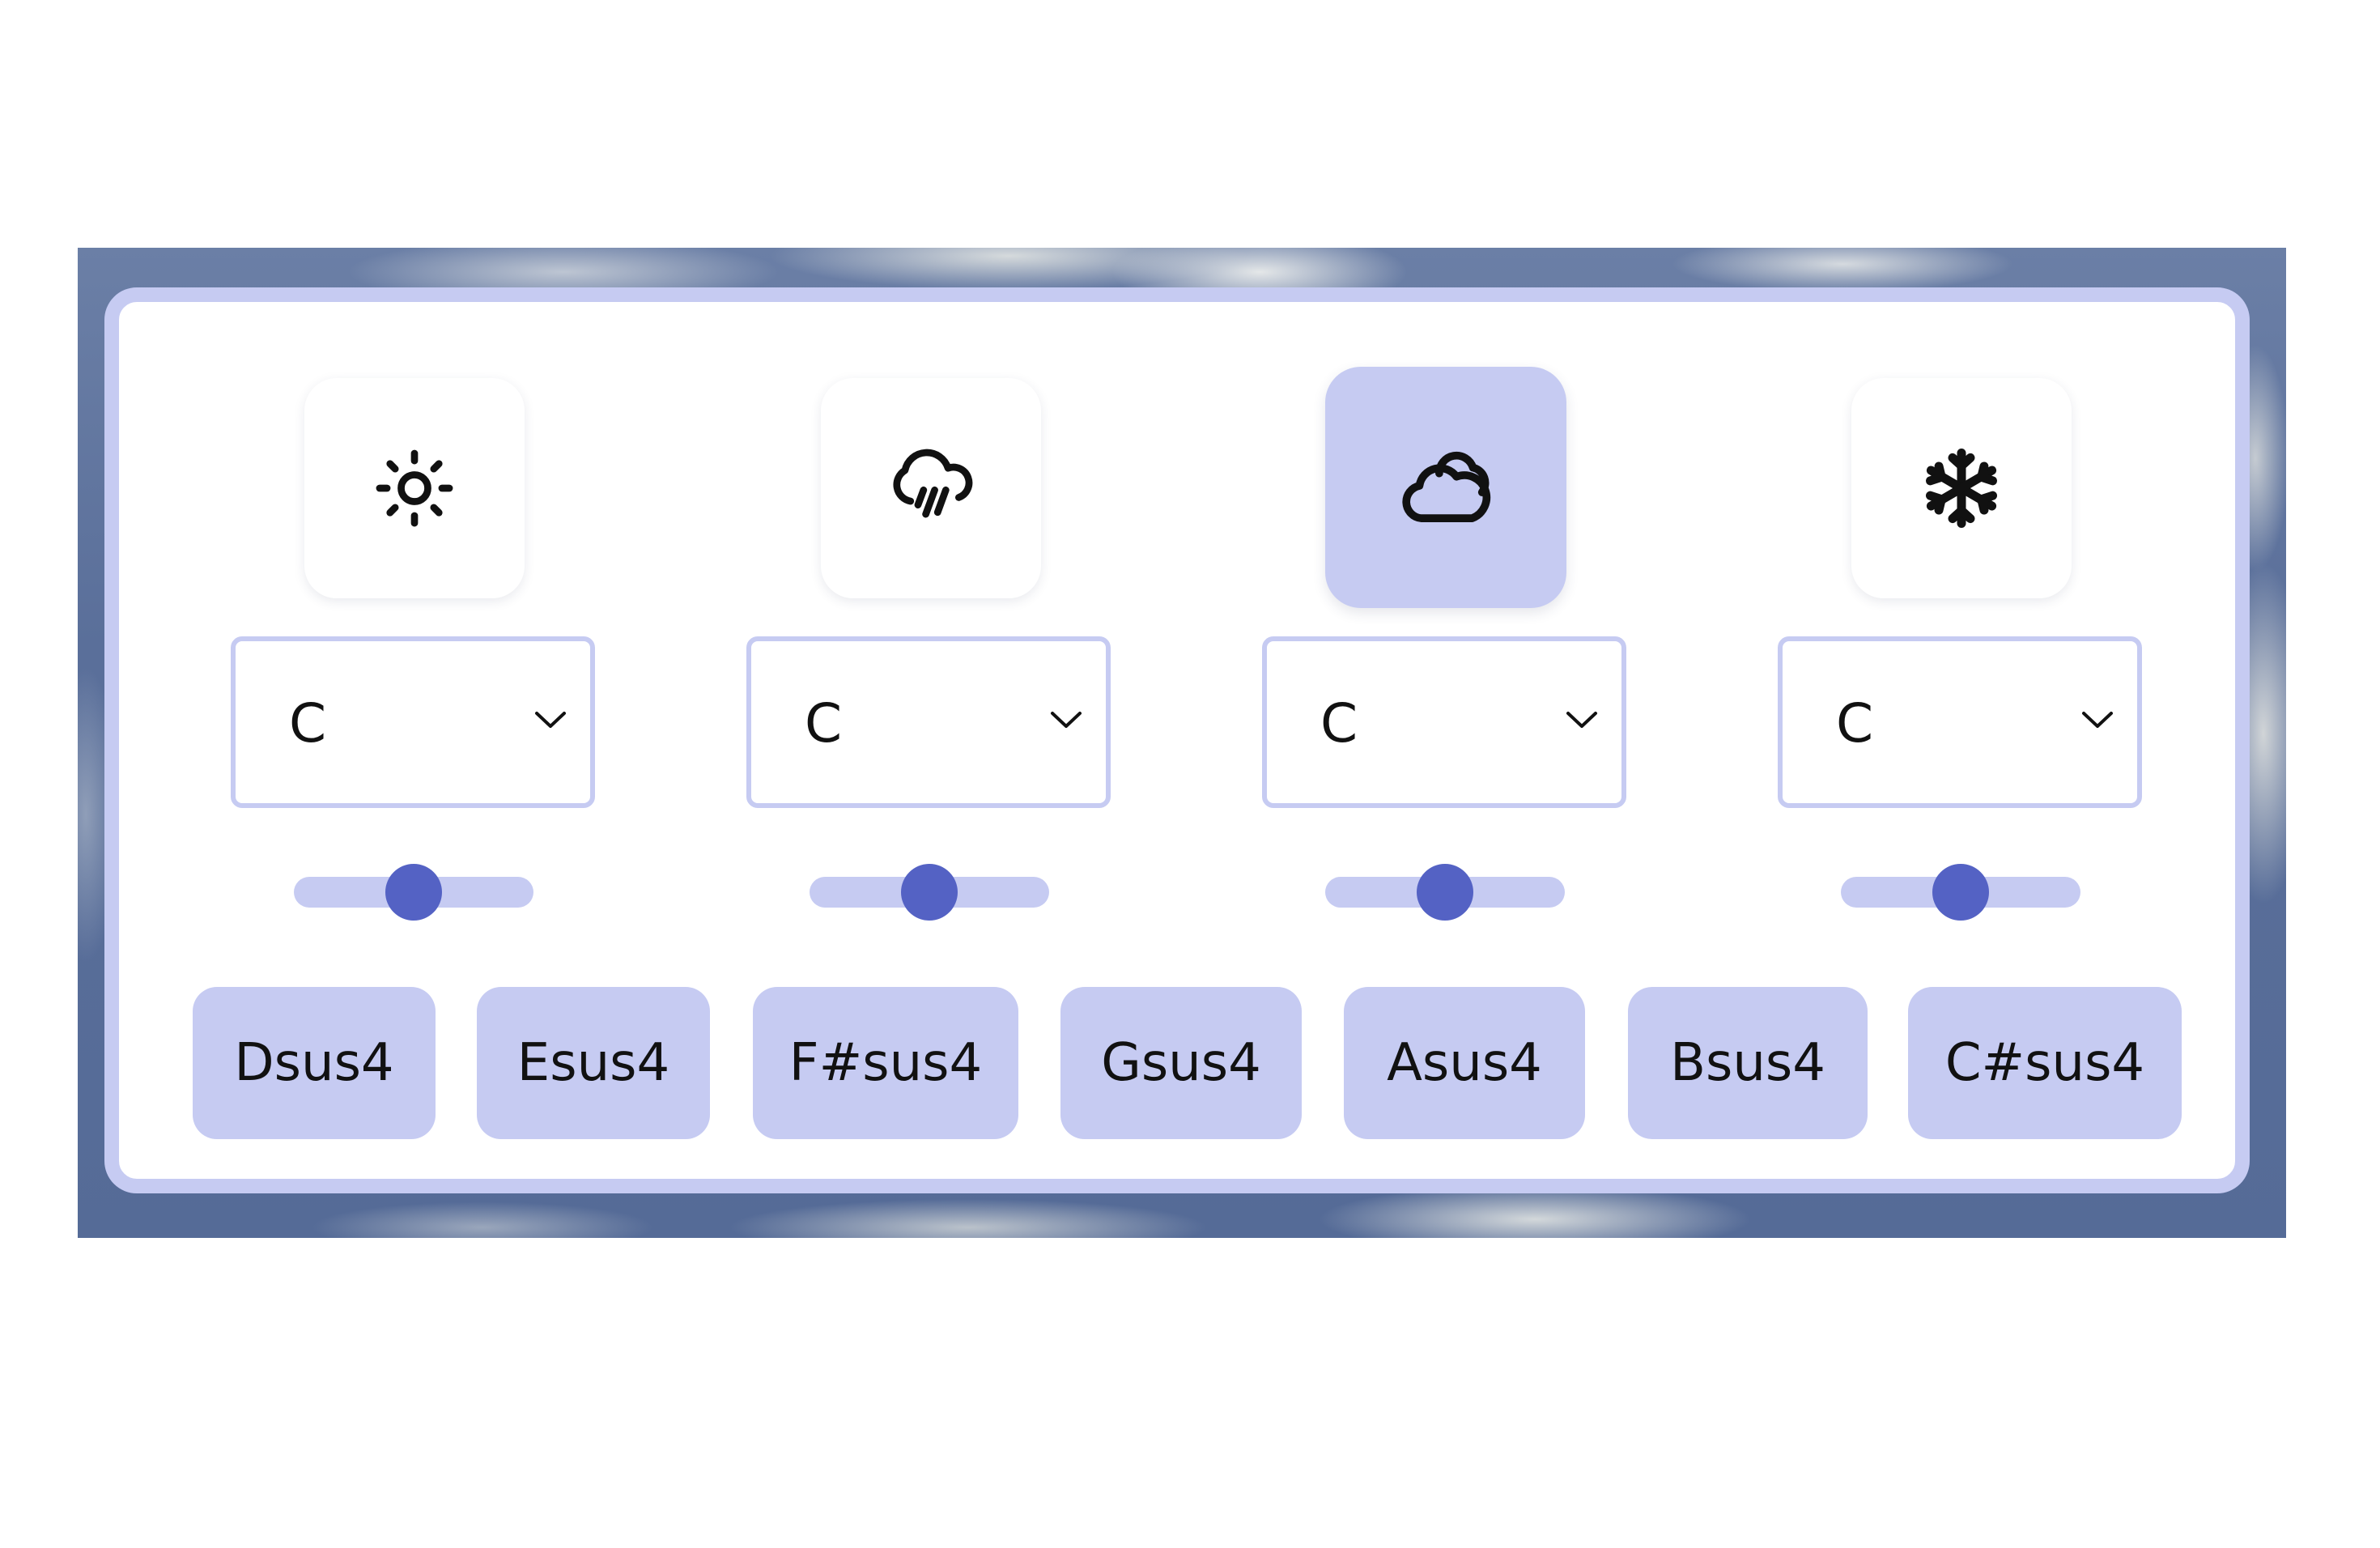 This screenshot has width=2380, height=1548. What do you see at coordinates (1748, 1063) in the screenshot?
I see `chord-button-bsus4: Bsus4` at bounding box center [1748, 1063].